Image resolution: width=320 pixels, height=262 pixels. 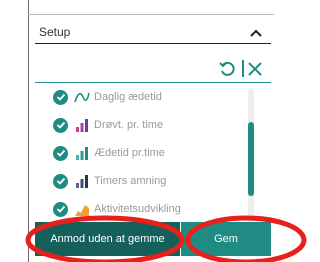 I want to click on list-toolbar, so click(x=153, y=69).